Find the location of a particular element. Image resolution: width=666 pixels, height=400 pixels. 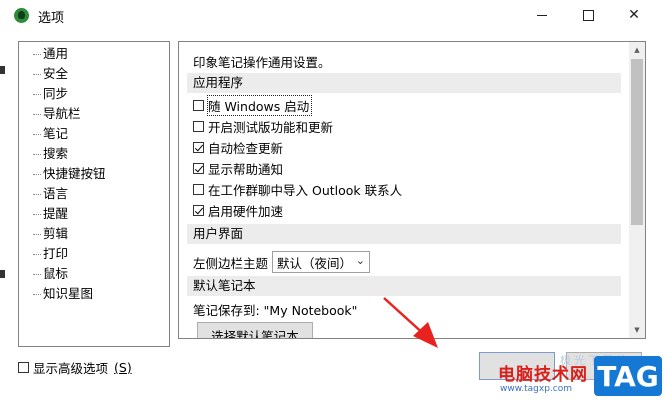

watermark-url: www.tagxp.com is located at coordinates (536, 389).